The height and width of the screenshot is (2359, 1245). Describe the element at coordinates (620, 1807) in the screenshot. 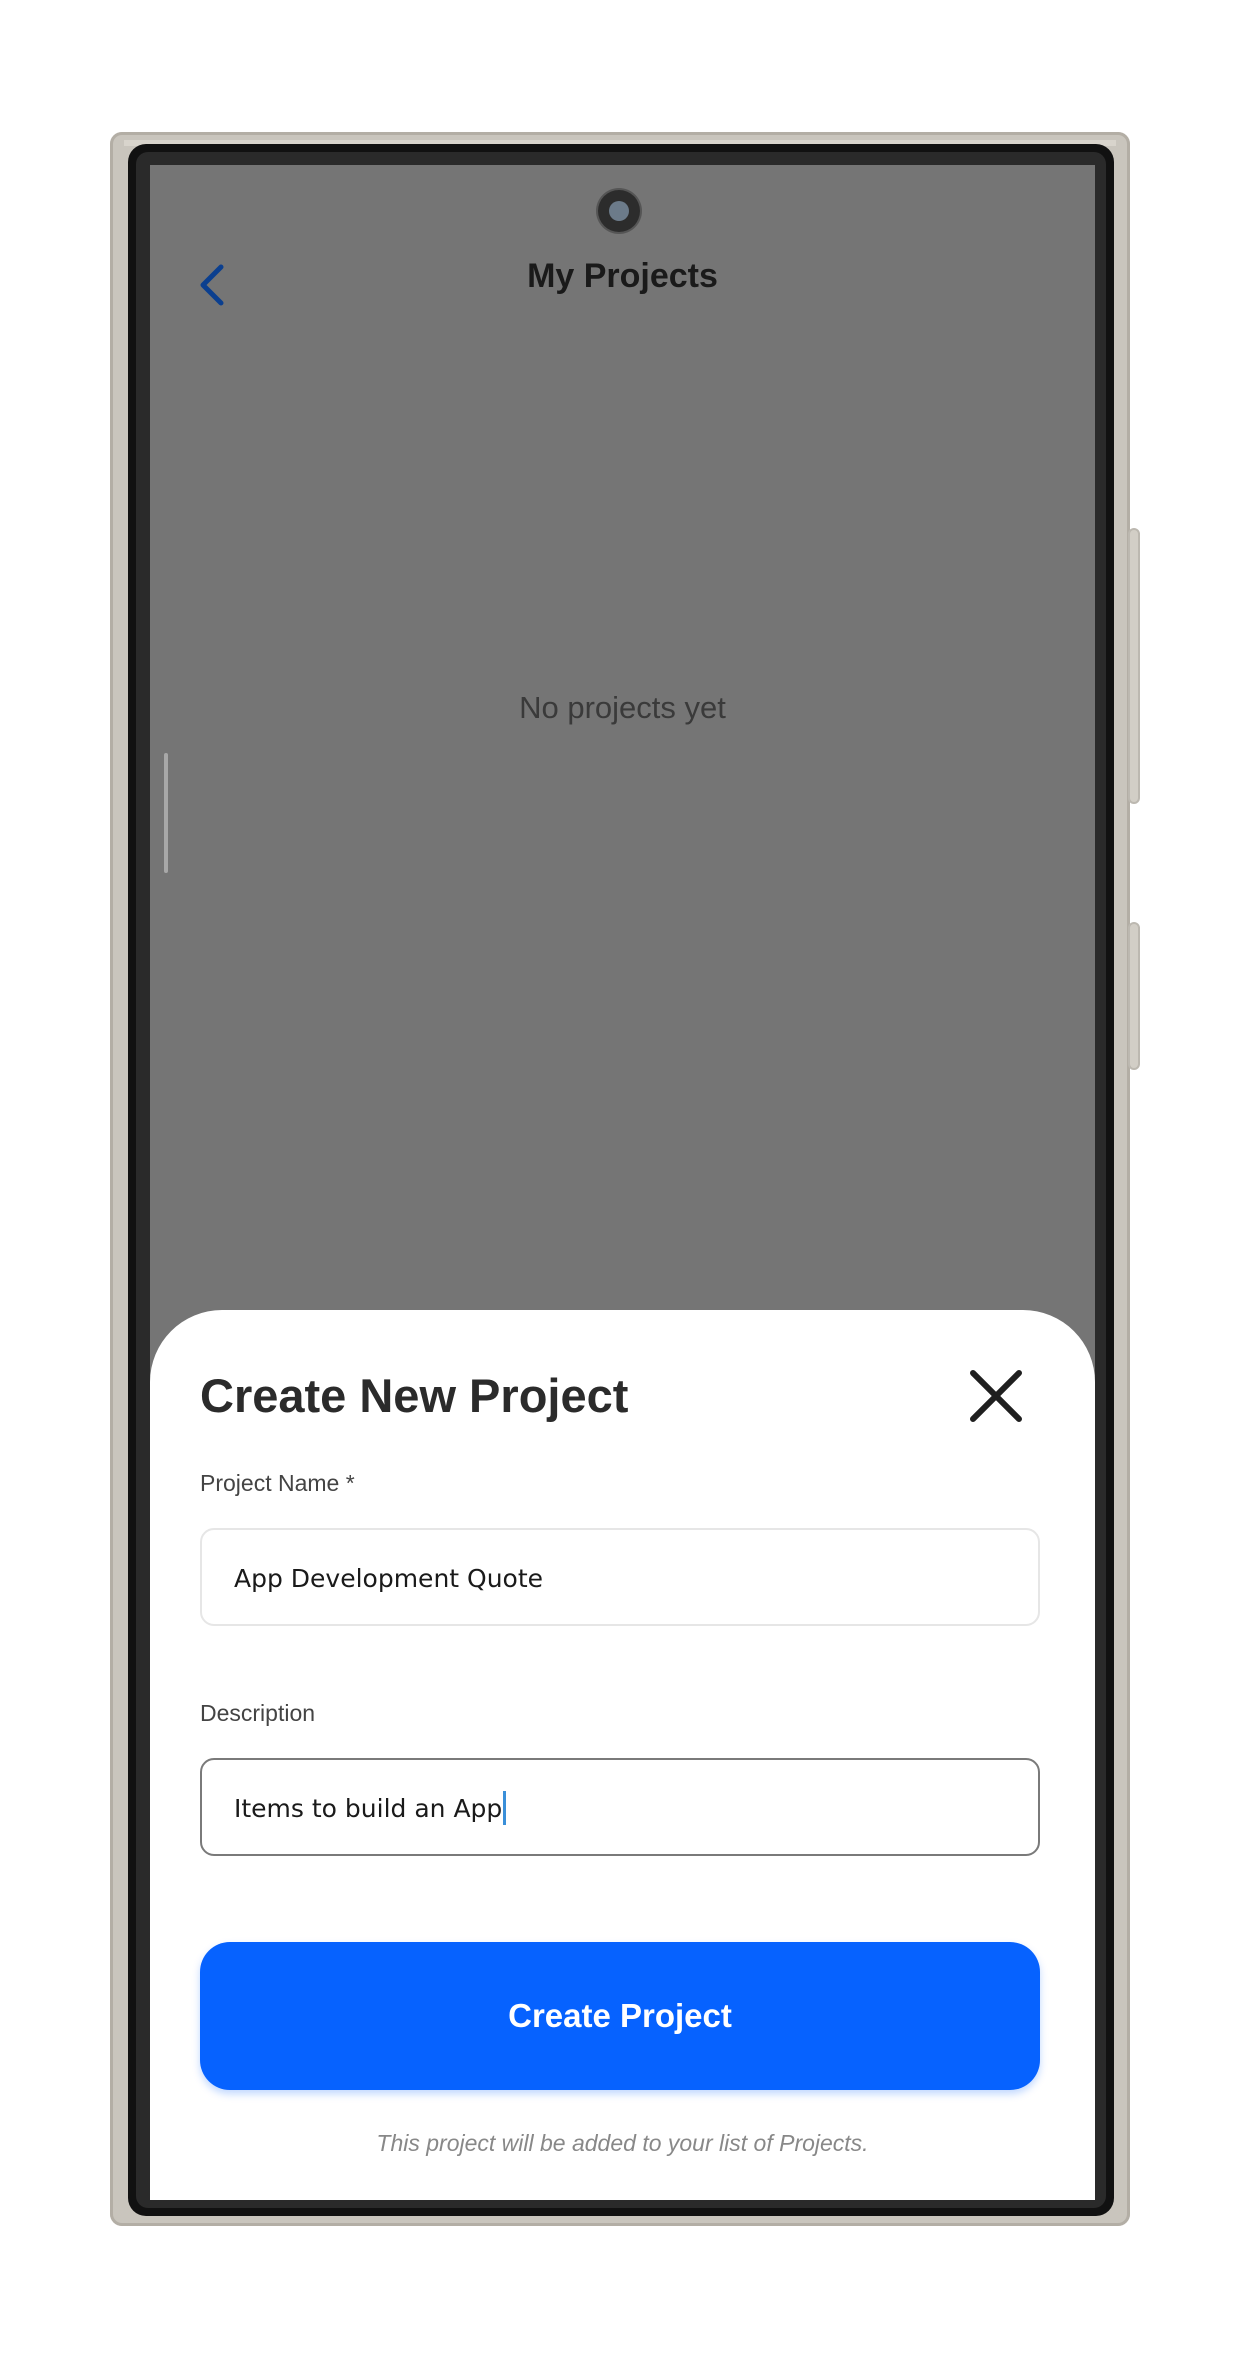

I see `description-input: Items to build an App` at that location.